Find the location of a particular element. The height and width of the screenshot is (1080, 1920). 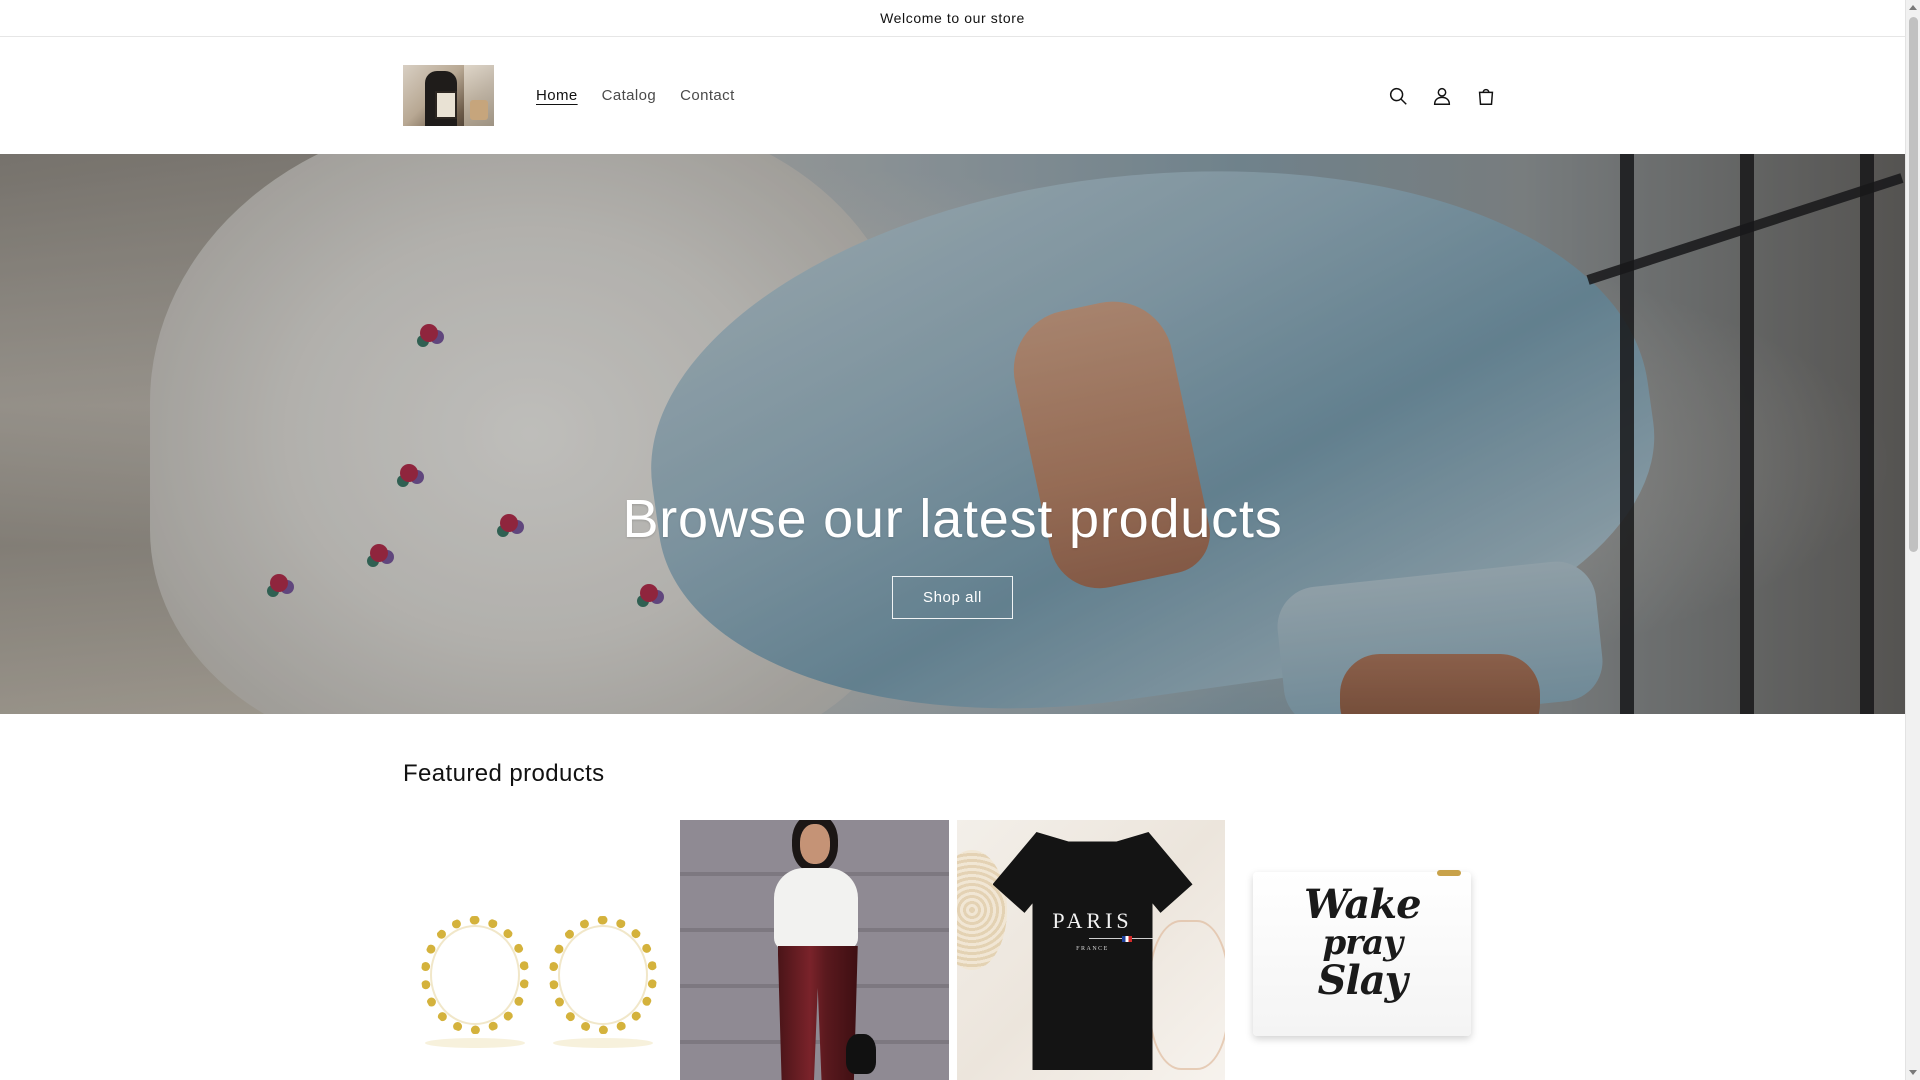

nav-home: Home is located at coordinates (557, 95).